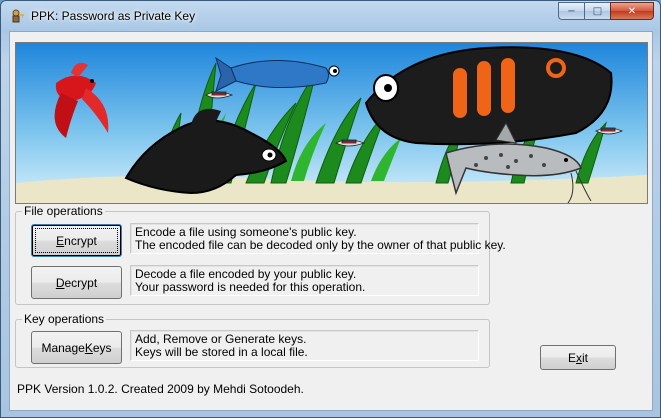 The image size is (661, 418). Describe the element at coordinates (221, 352) in the screenshot. I see `manage-keys-desc-line2: Keys will be stored in a local file.` at that location.